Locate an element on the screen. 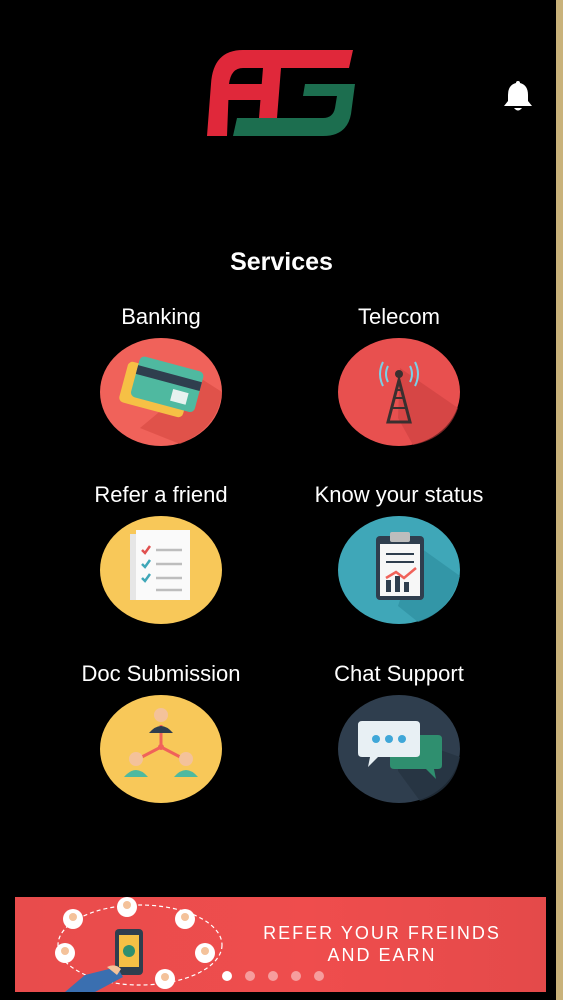  service-label: Doc Submission is located at coordinates (161, 673).